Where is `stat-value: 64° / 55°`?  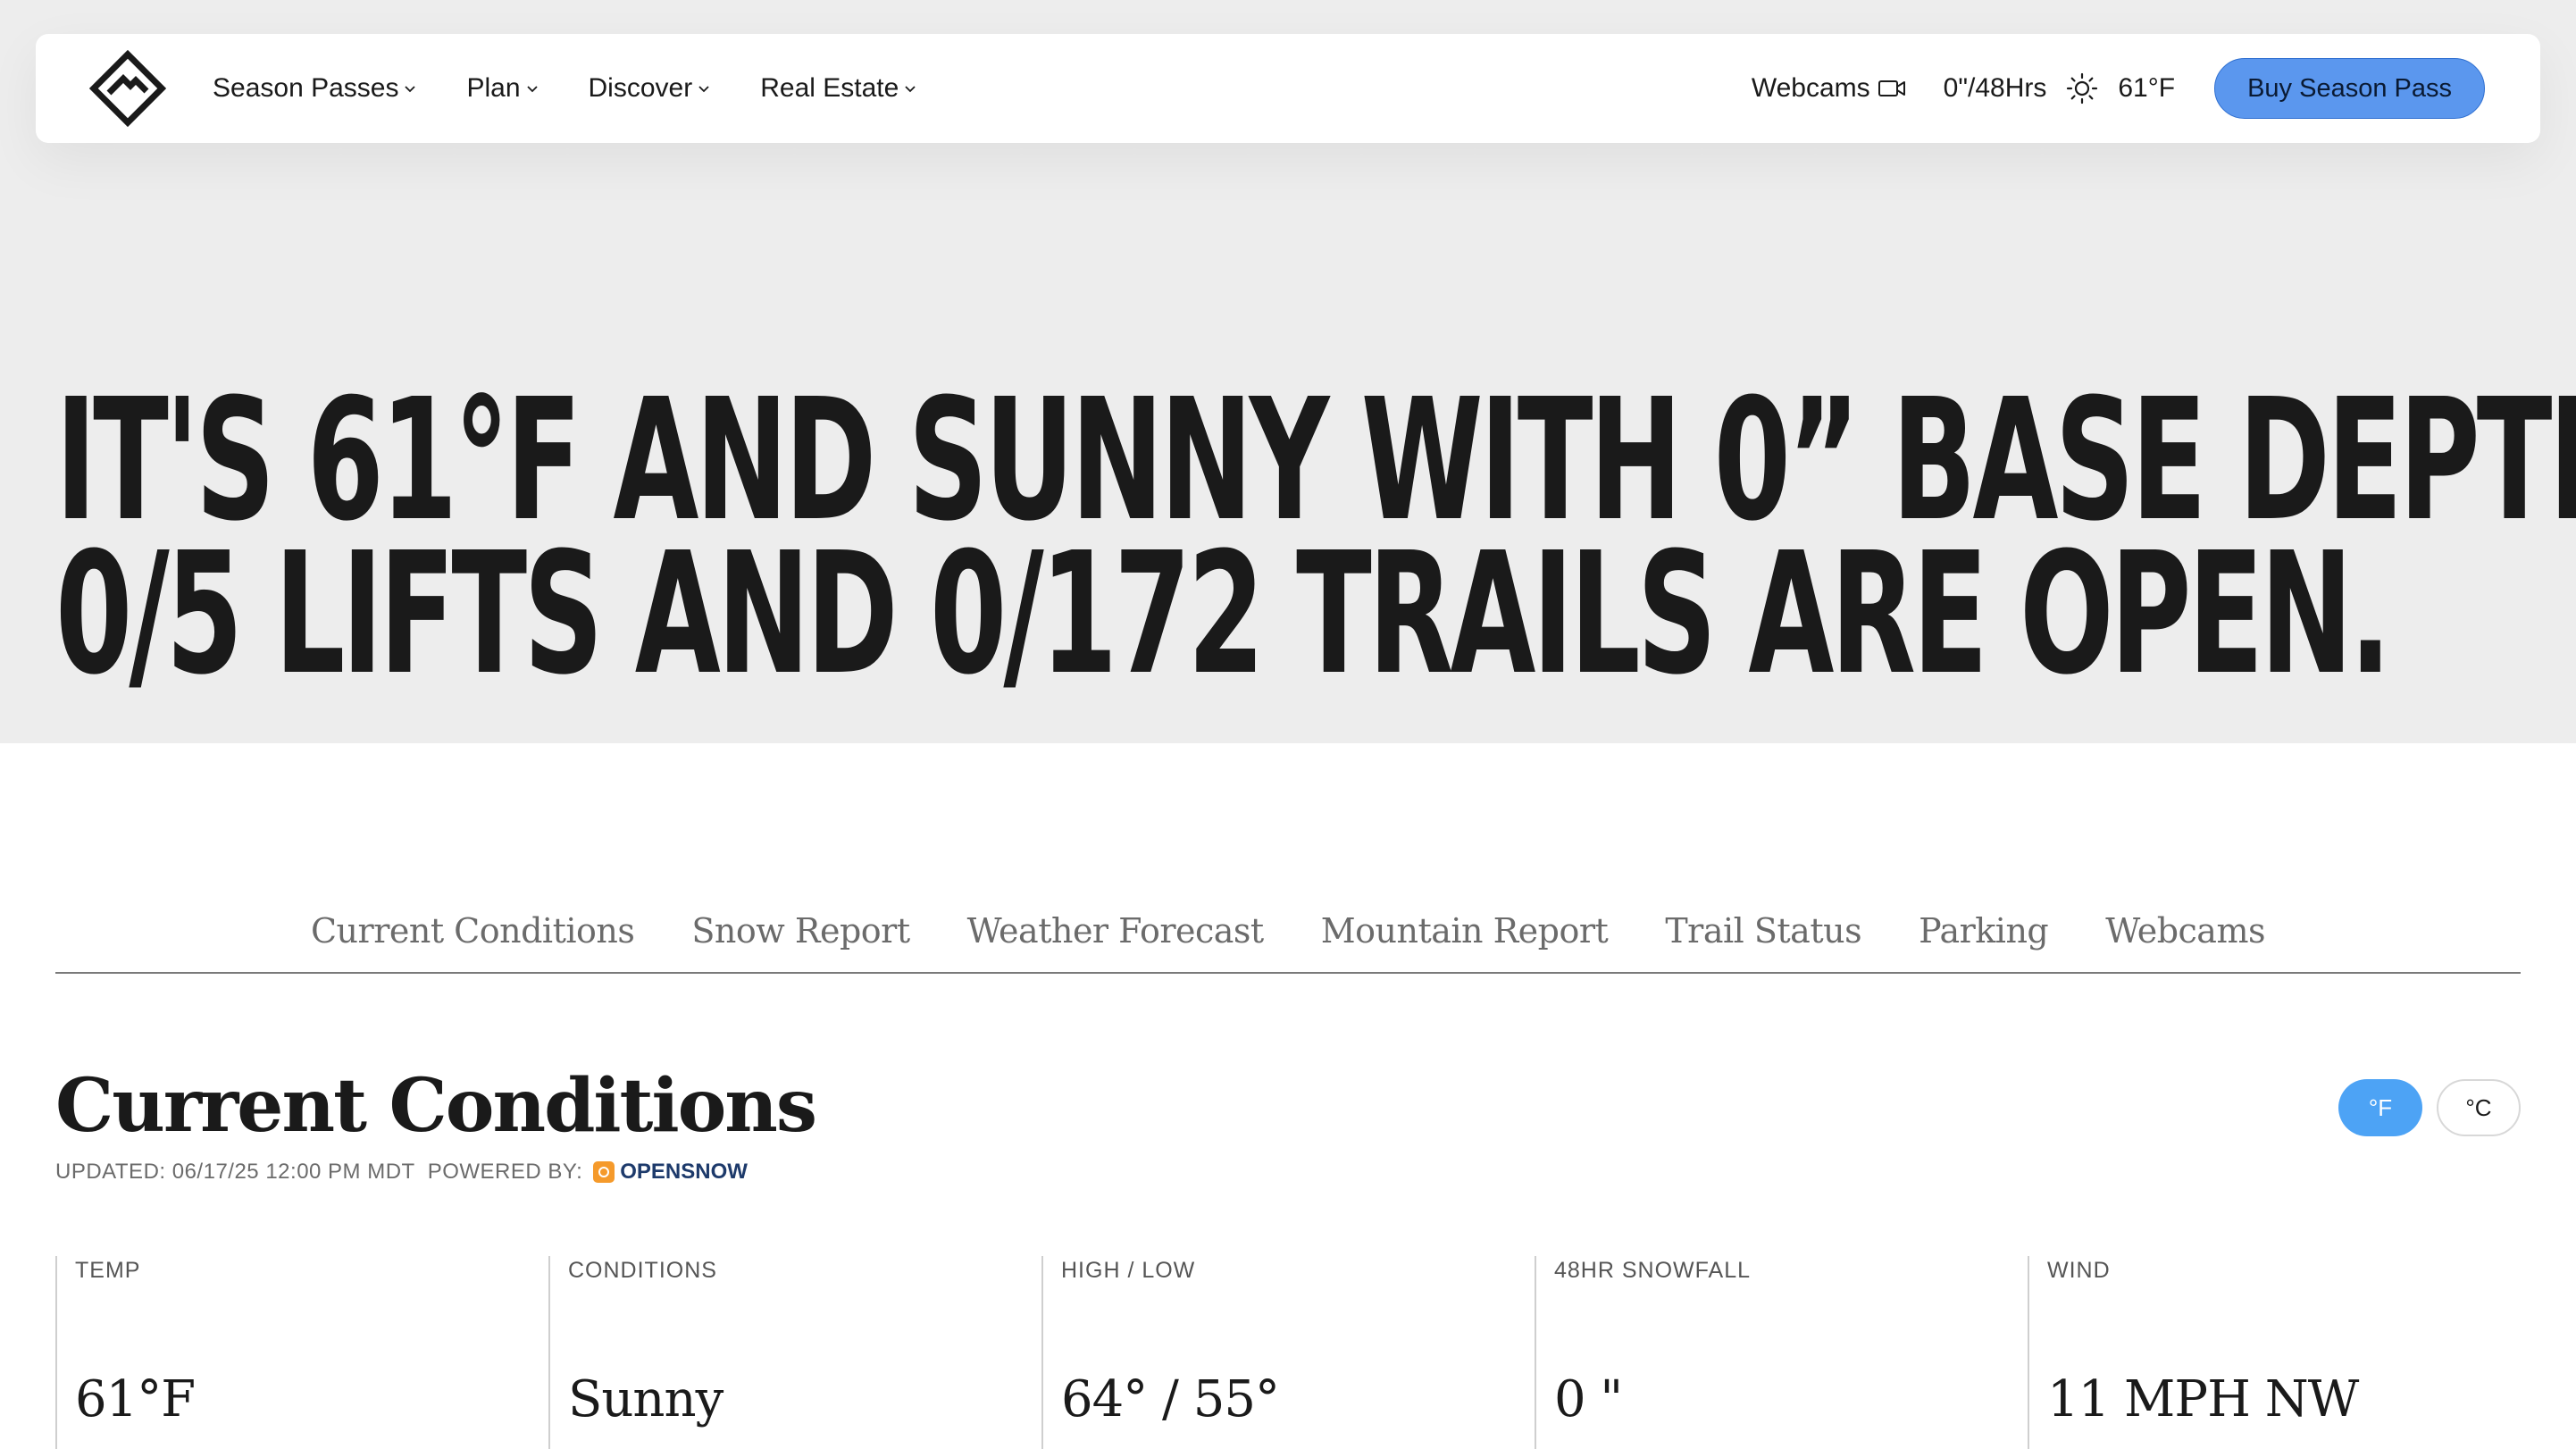
stat-value: 64° / 55° is located at coordinates (1170, 1399).